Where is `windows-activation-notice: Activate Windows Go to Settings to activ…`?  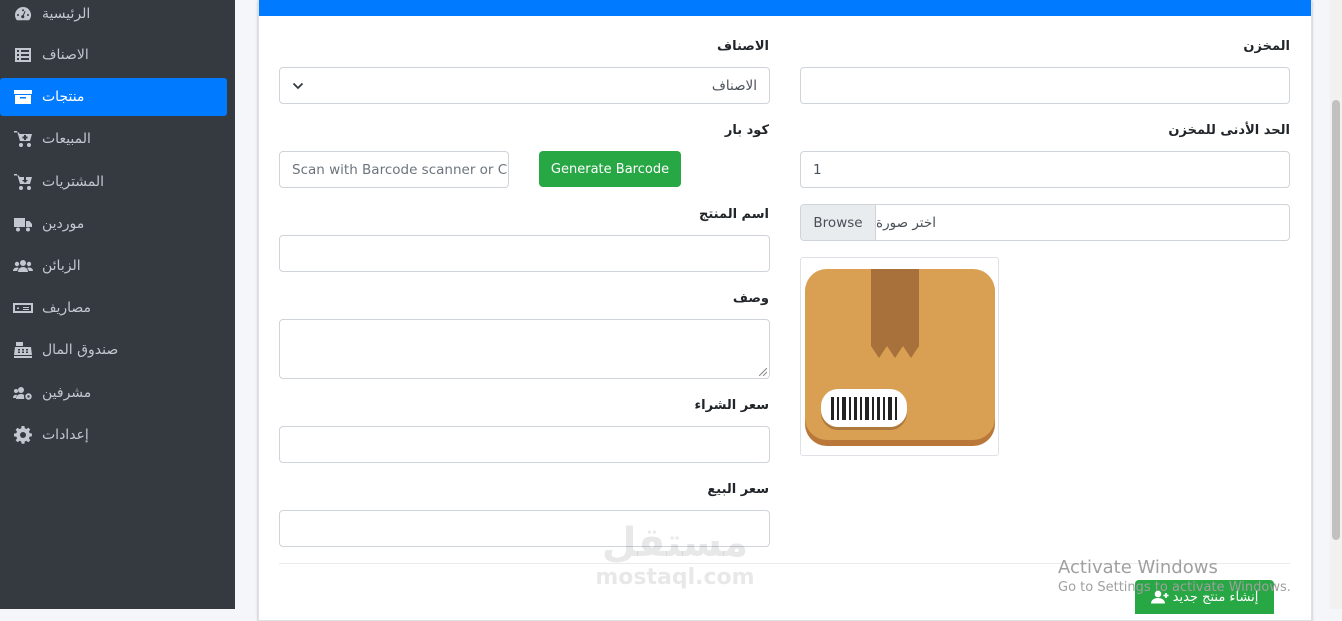
windows-activation-notice: Activate Windows Go to Settings to activ… is located at coordinates (1174, 576).